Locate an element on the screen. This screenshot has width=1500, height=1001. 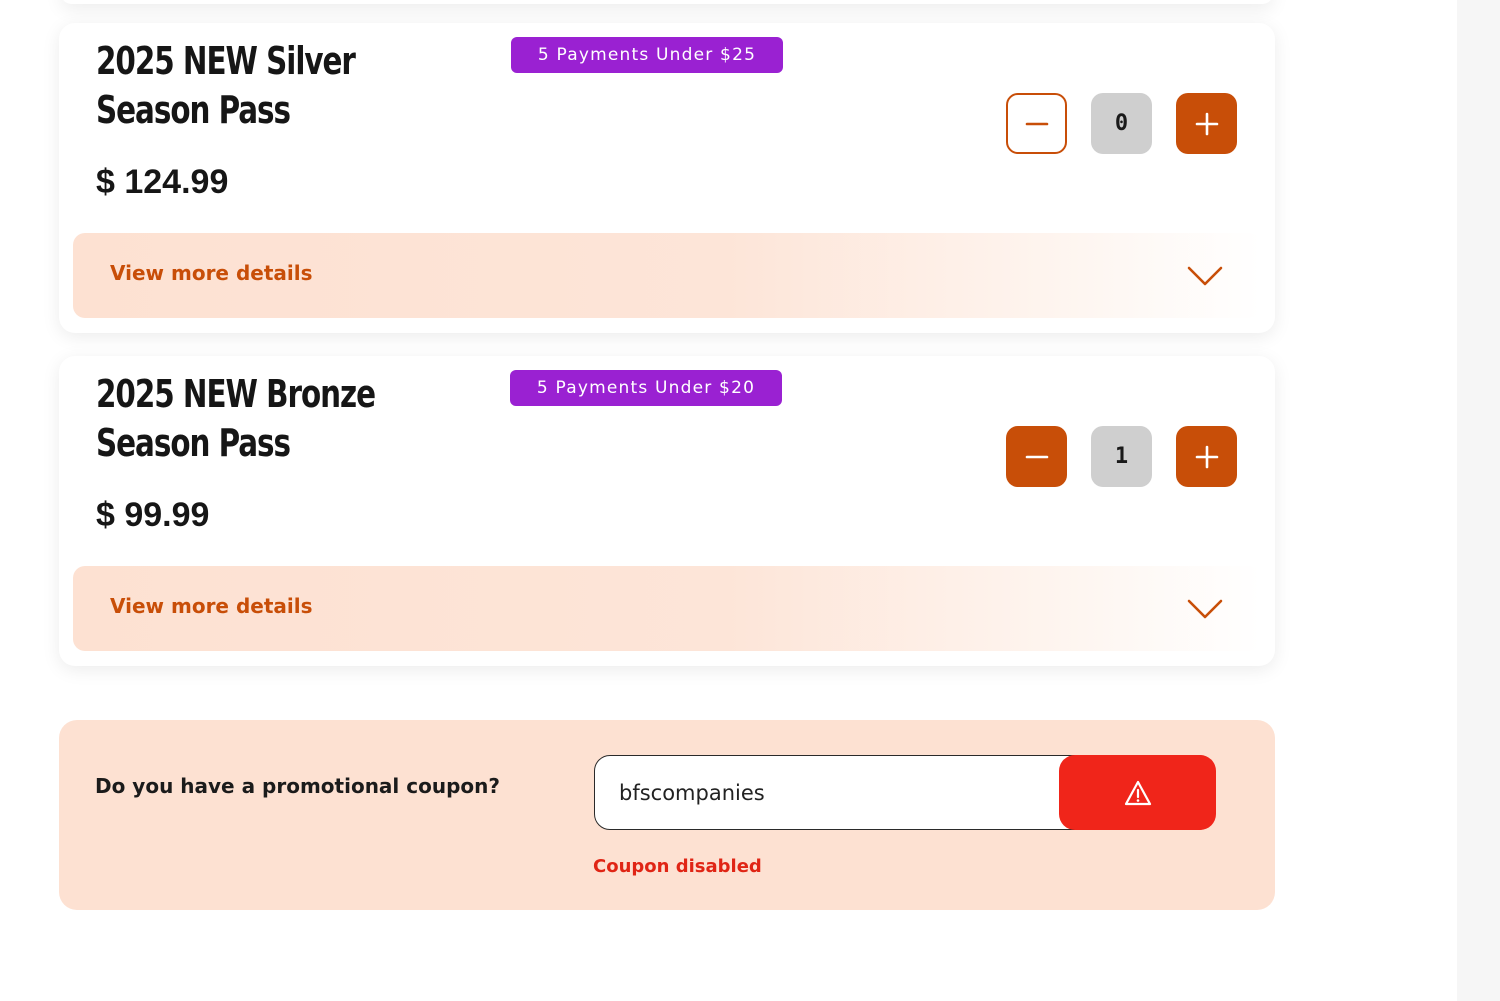
quantity-value: 0 is located at coordinates (1121, 123).